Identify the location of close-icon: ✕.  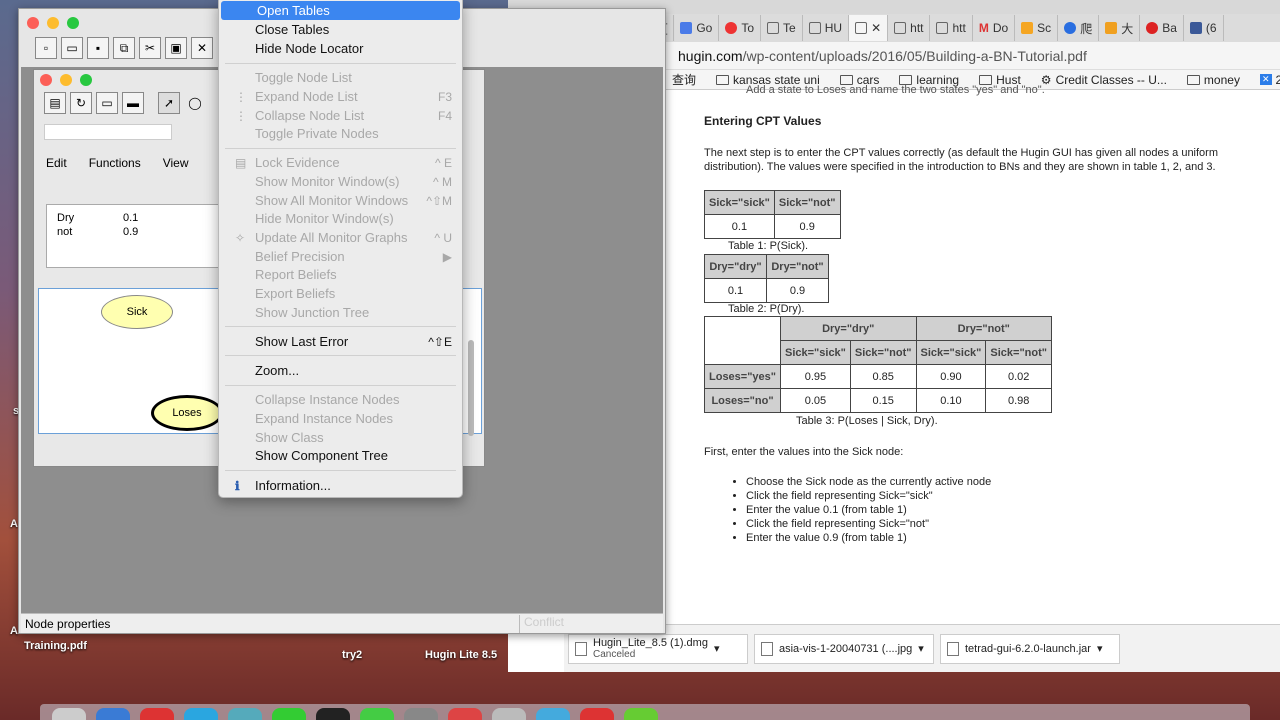
(876, 28).